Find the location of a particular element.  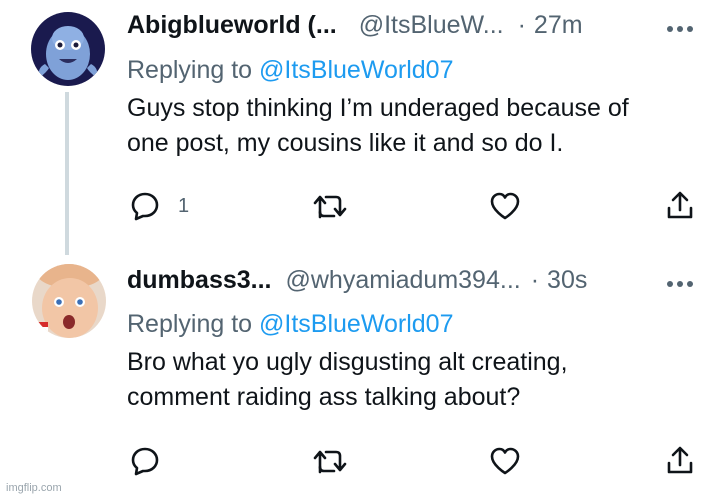

tweet-text-line: comment raiding ass talking about? is located at coordinates (324, 397).